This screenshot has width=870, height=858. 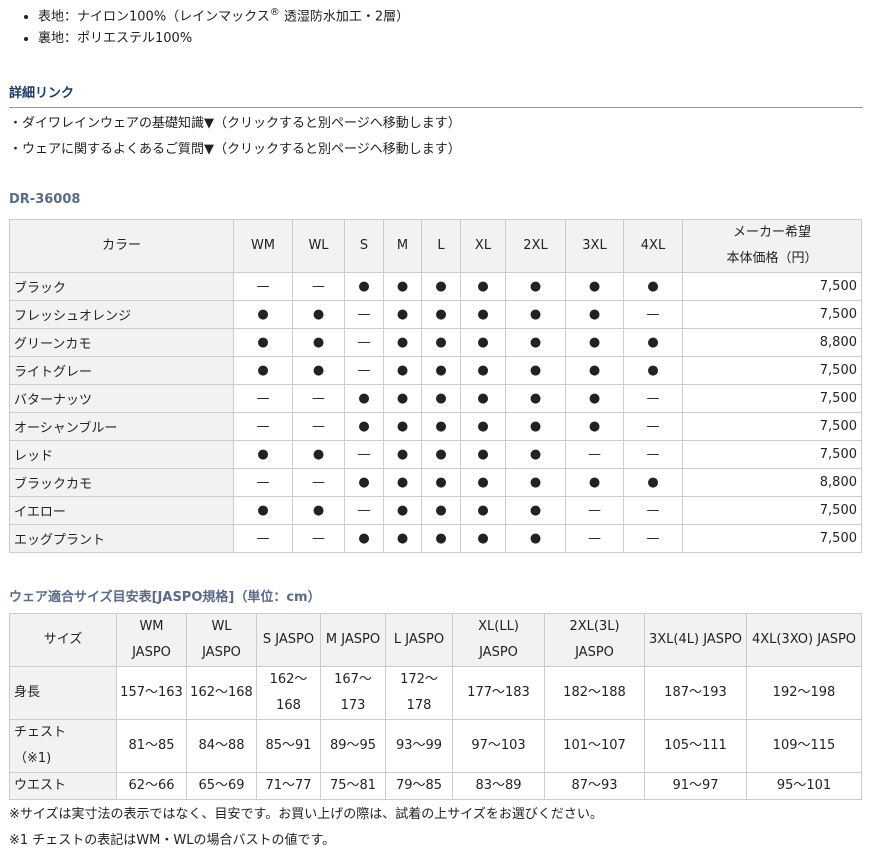 I want to click on measure-value: 177〜183, so click(x=498, y=693).